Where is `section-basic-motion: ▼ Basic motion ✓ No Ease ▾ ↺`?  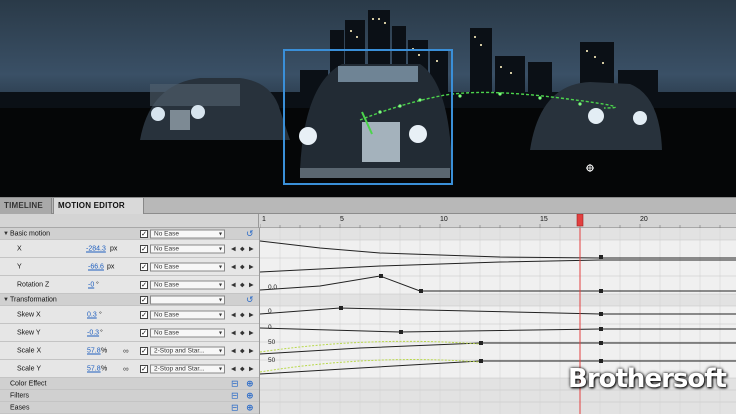 section-basic-motion: ▼ Basic motion ✓ No Ease ▾ ↺ is located at coordinates (129, 234).